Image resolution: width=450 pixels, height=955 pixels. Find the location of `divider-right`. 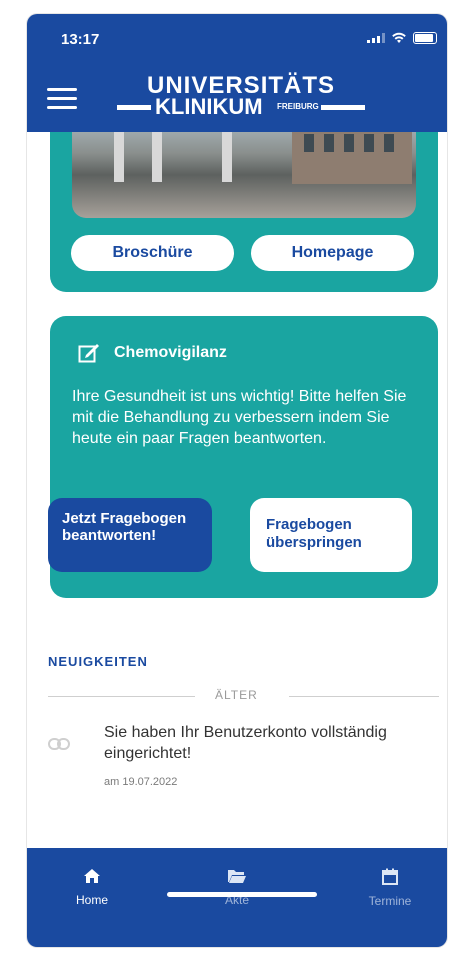

divider-right is located at coordinates (364, 696).